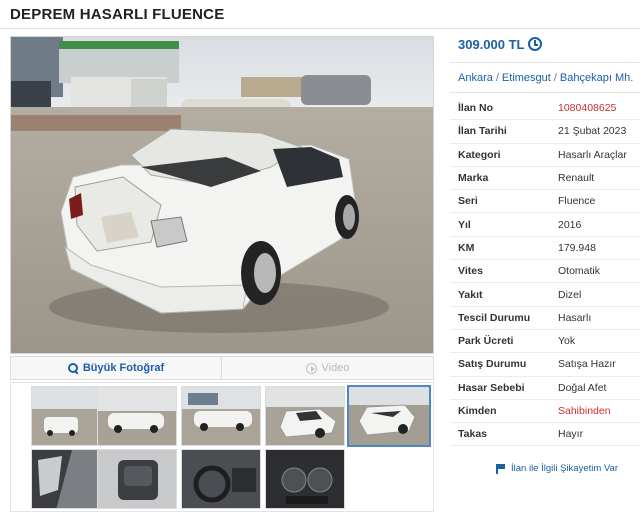 The width and height of the screenshot is (640, 516). What do you see at coordinates (468, 201) in the screenshot?
I see `attr-key: Seri` at bounding box center [468, 201].